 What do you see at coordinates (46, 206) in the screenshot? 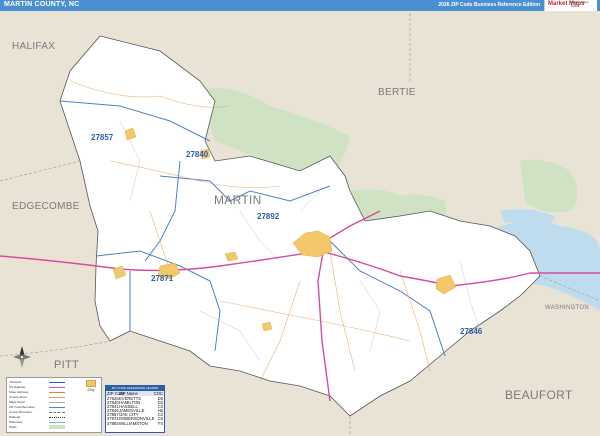
I see `county-label-edgecombe: EDGECOMBE` at bounding box center [46, 206].